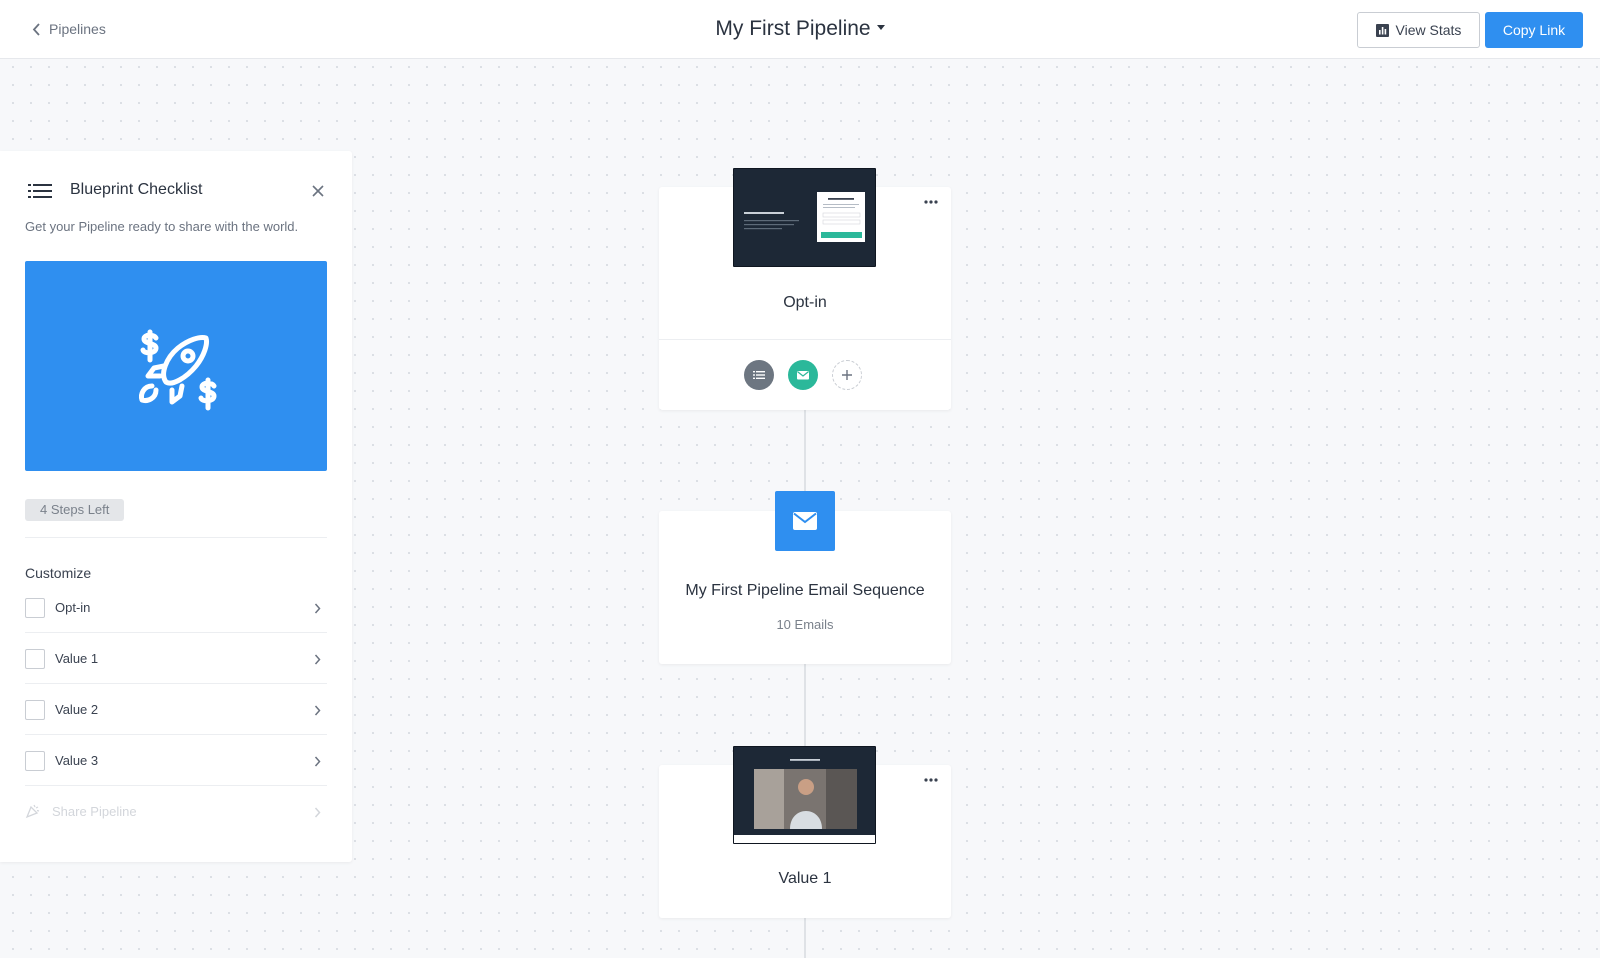 Image resolution: width=1600 pixels, height=958 pixels. I want to click on view-stats-button: View Stats, so click(1418, 30).